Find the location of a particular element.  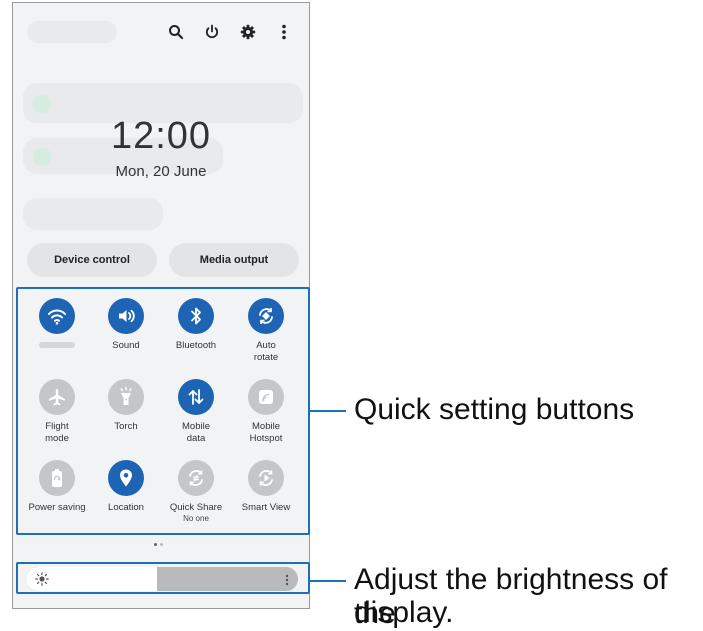

tile-label: Location is located at coordinates (126, 507).